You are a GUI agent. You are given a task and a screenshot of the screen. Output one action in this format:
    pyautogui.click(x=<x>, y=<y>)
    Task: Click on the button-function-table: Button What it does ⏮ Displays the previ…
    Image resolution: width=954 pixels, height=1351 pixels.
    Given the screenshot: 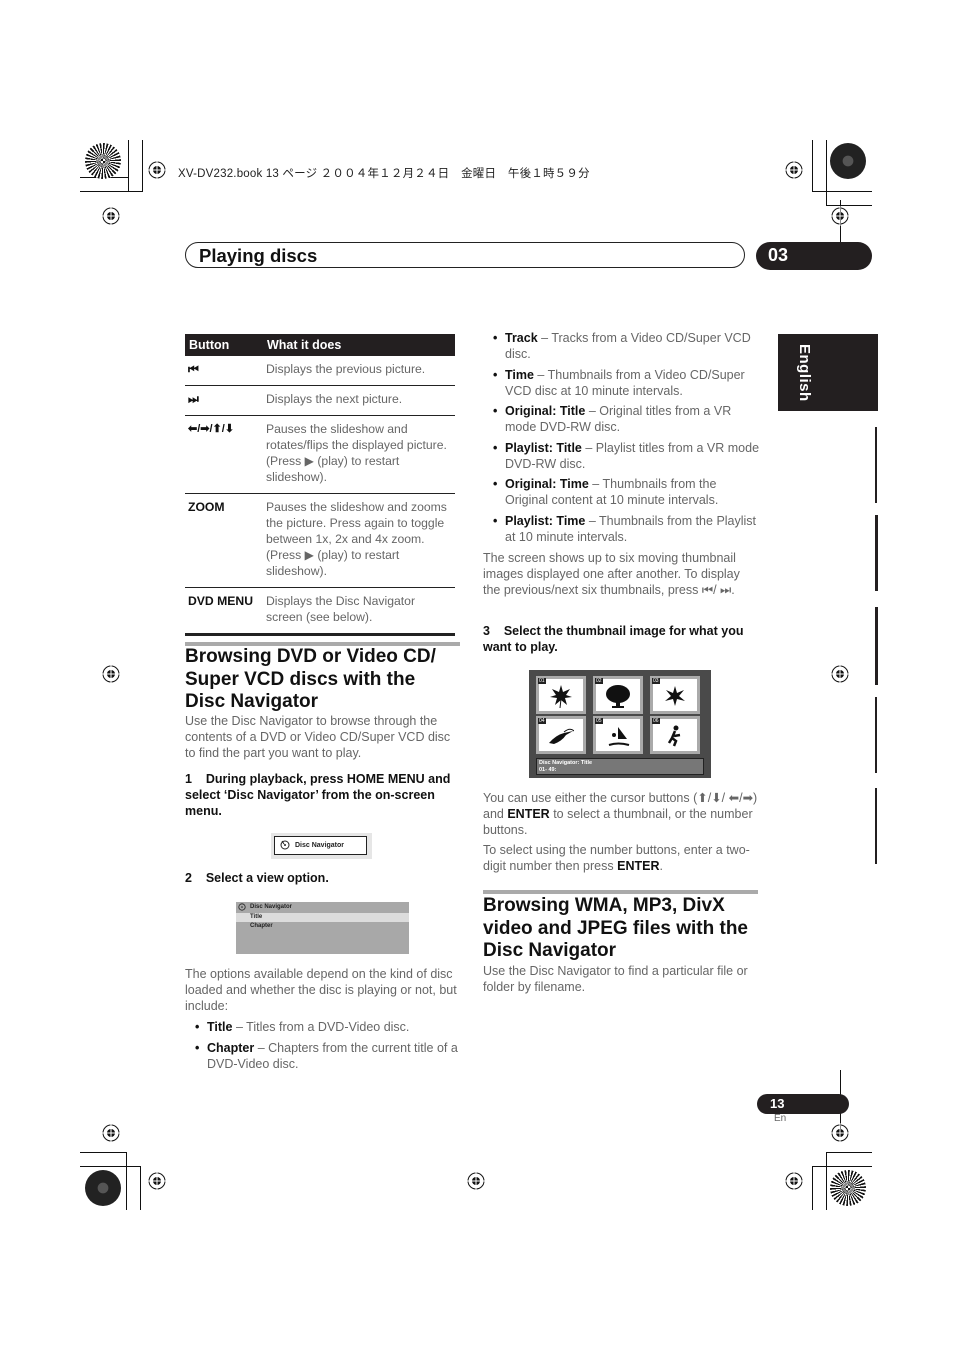 What is the action you would take?
    pyautogui.click(x=320, y=485)
    